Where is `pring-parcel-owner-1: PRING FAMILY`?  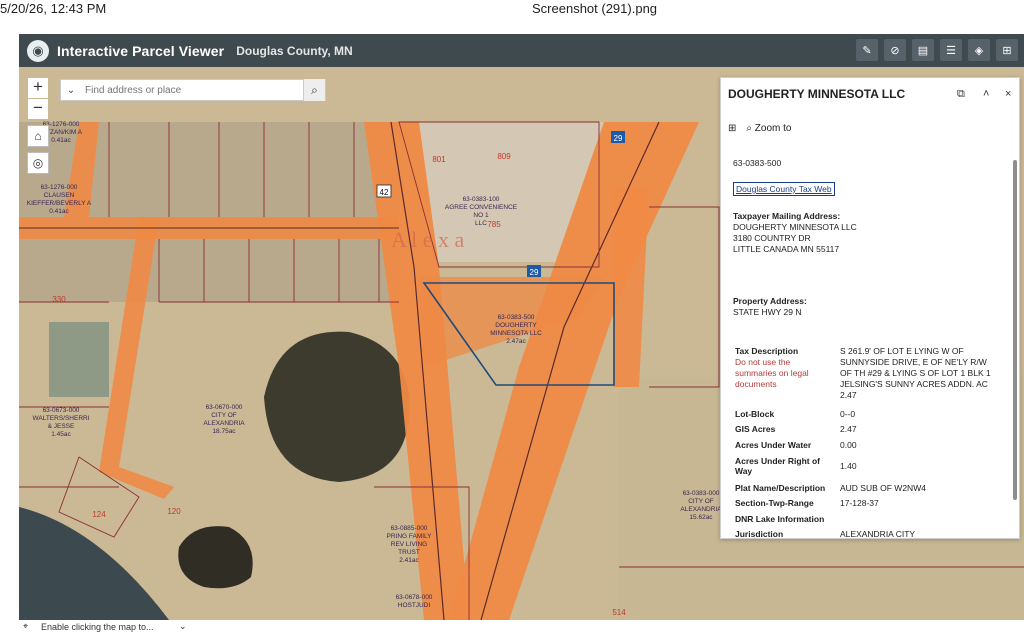
pring-parcel-owner-1: PRING FAMILY is located at coordinates (409, 536).